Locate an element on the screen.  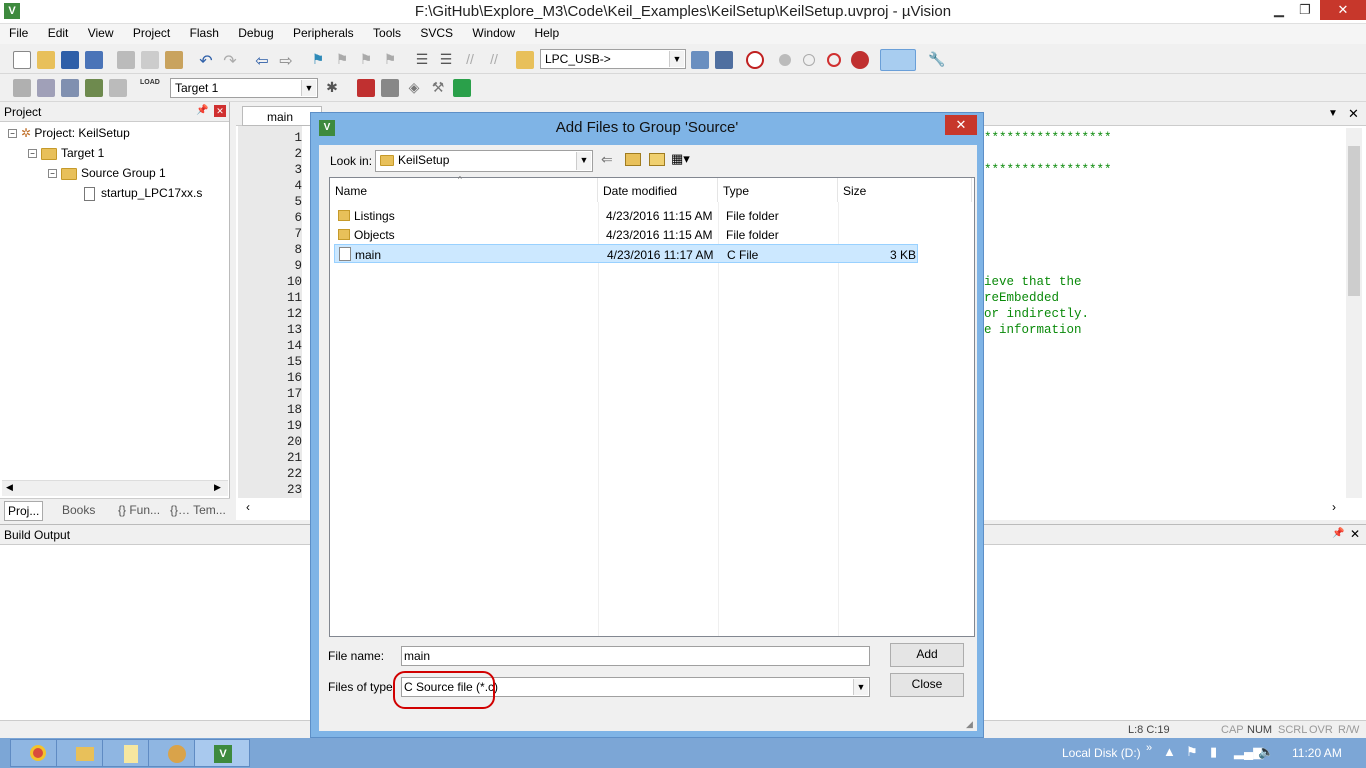
tab-books: Books is located at coordinates (78, 510).